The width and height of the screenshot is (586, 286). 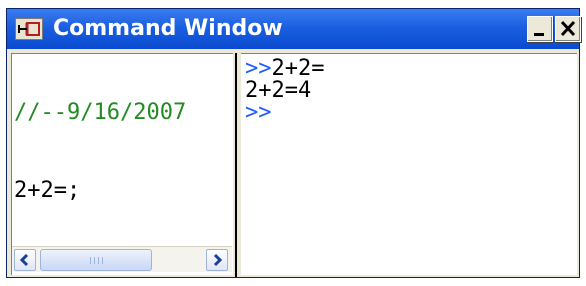 I want to click on scroll-left-button, so click(x=25, y=260).